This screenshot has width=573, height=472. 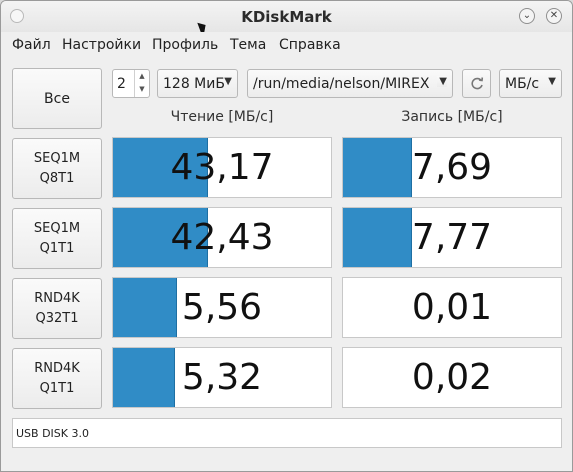 What do you see at coordinates (121, 84) in the screenshot?
I see `runs-value: 2` at bounding box center [121, 84].